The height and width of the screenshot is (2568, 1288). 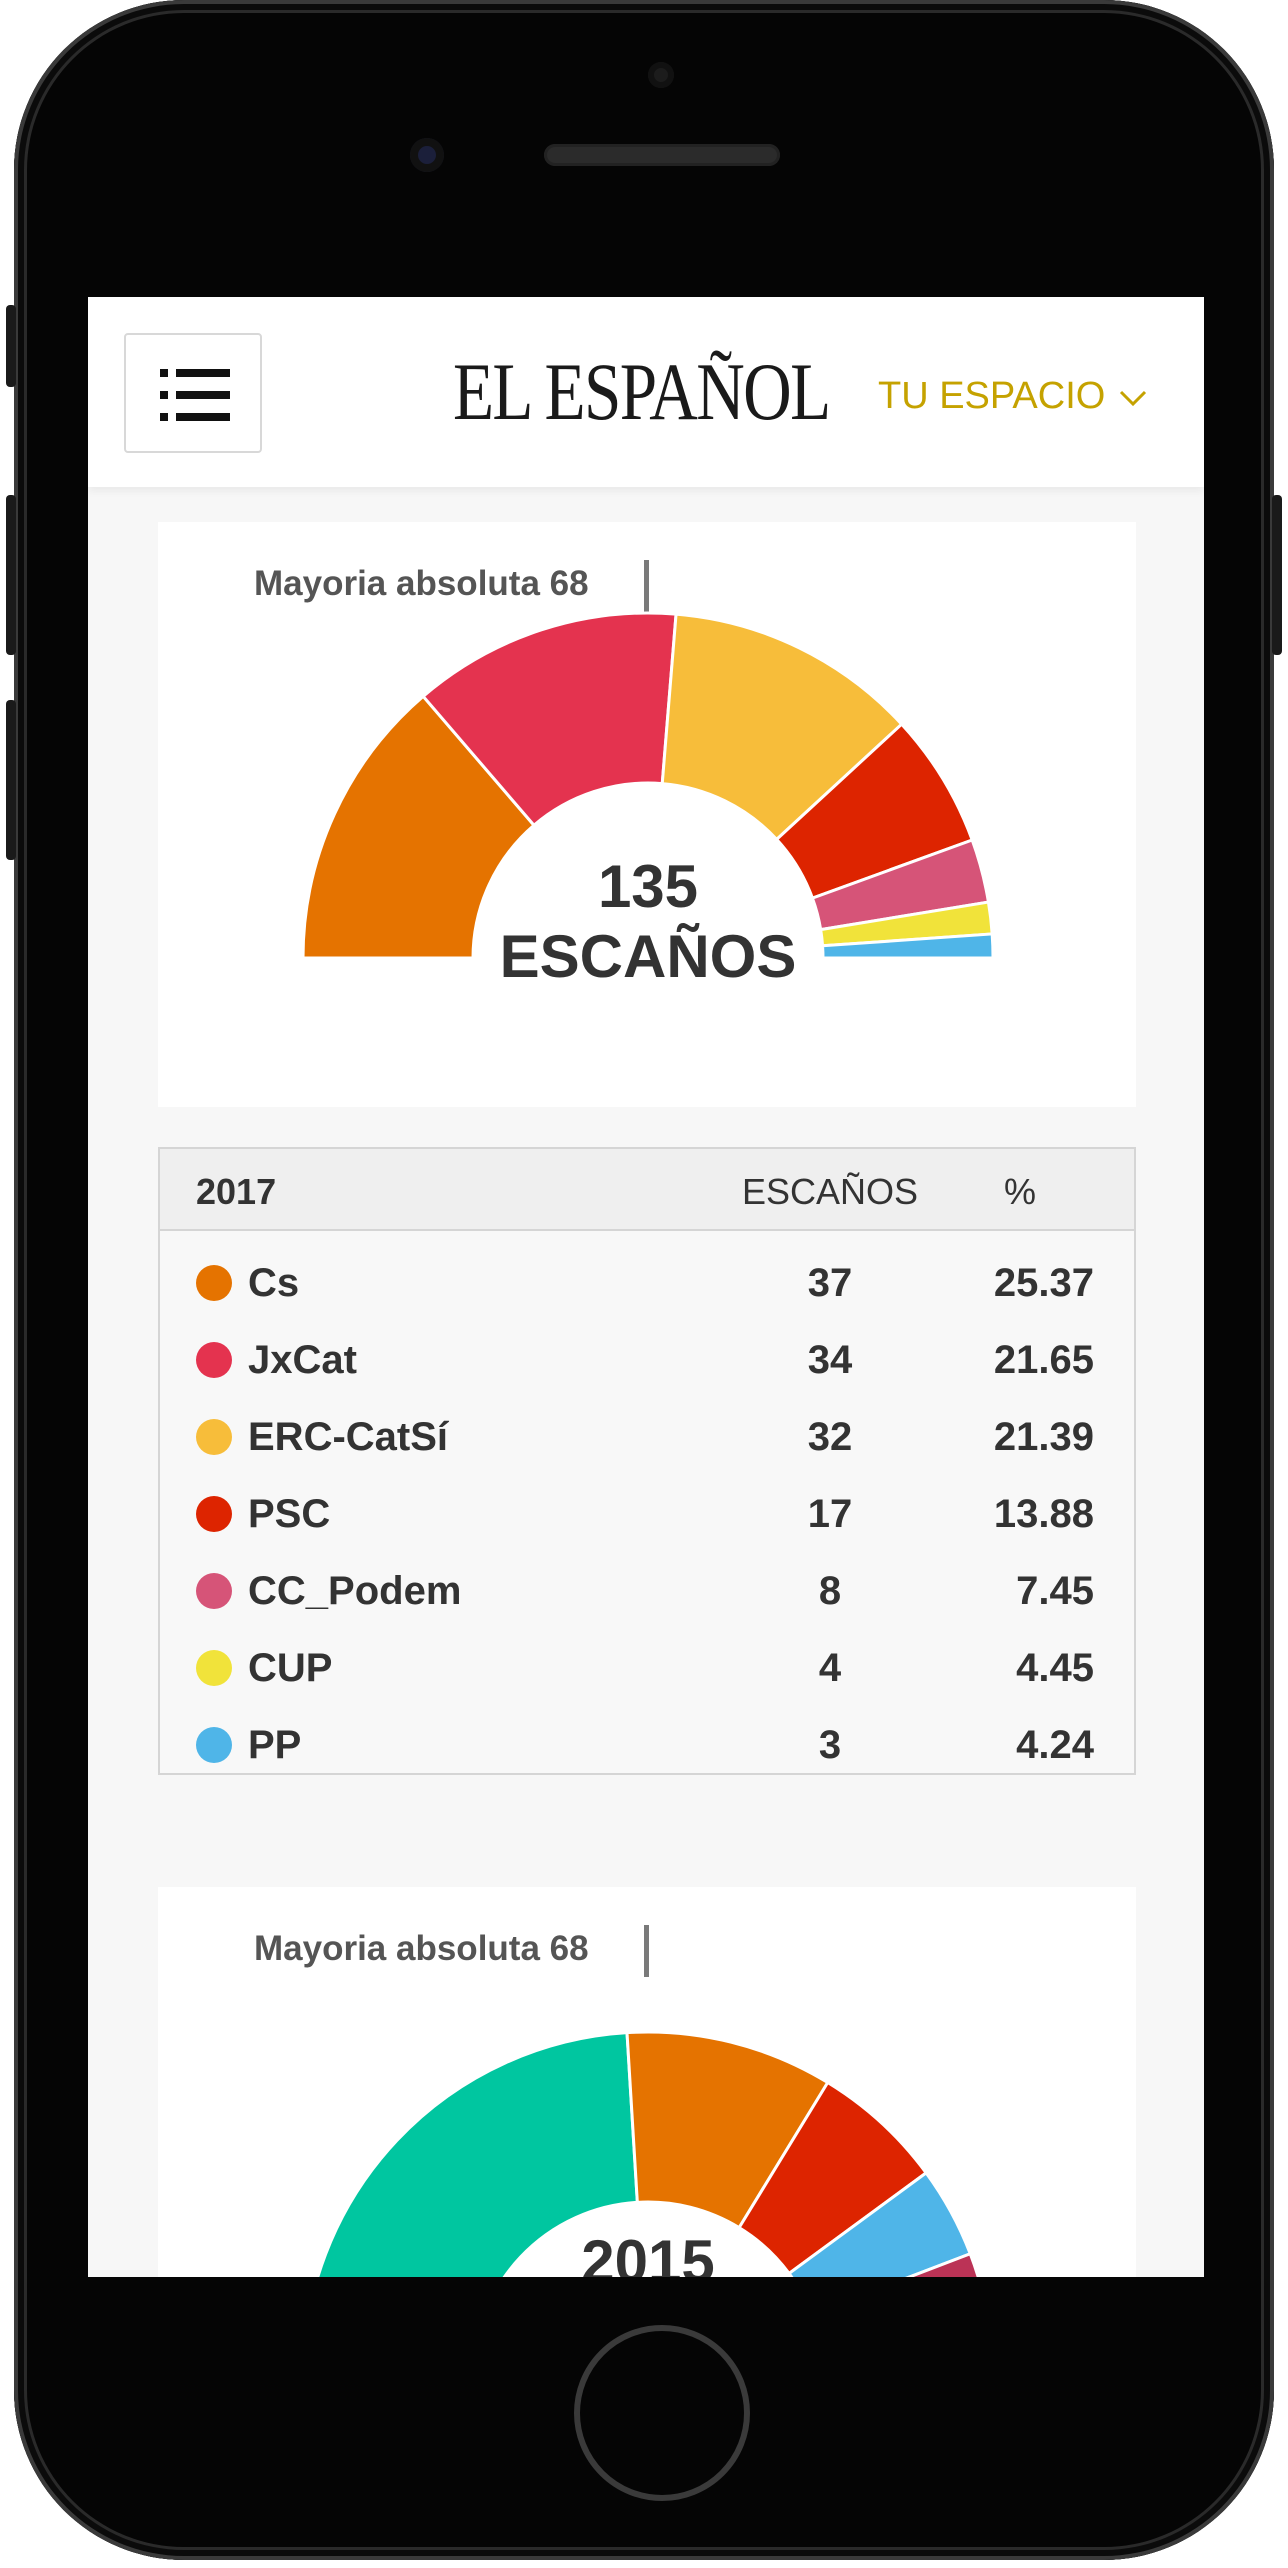 What do you see at coordinates (830, 1283) in the screenshot?
I see `party-seats: 37` at bounding box center [830, 1283].